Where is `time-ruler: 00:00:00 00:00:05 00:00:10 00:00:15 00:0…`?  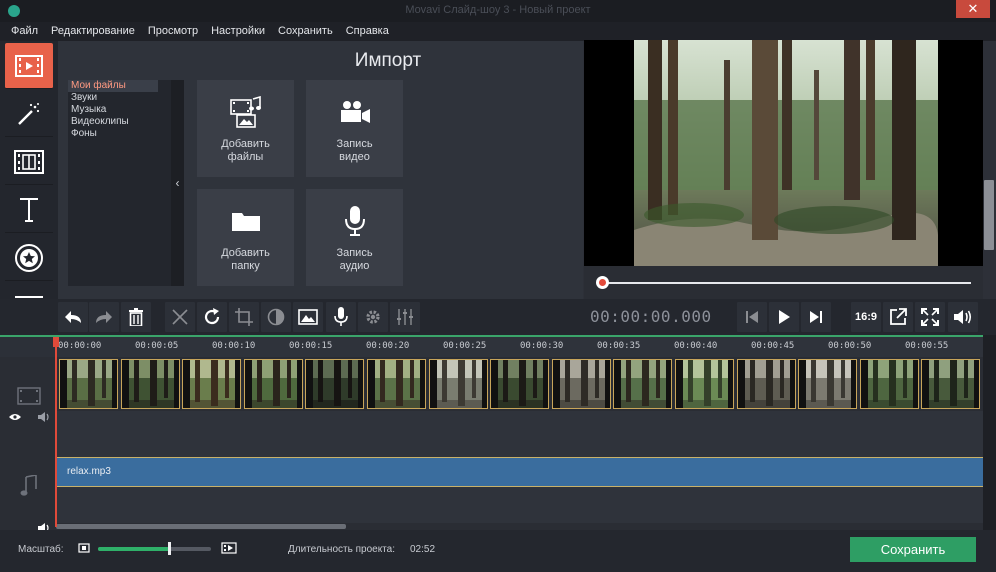
time-ruler: 00:00:00 00:00:05 00:00:10 00:00:15 00:0… is located at coordinates (519, 347).